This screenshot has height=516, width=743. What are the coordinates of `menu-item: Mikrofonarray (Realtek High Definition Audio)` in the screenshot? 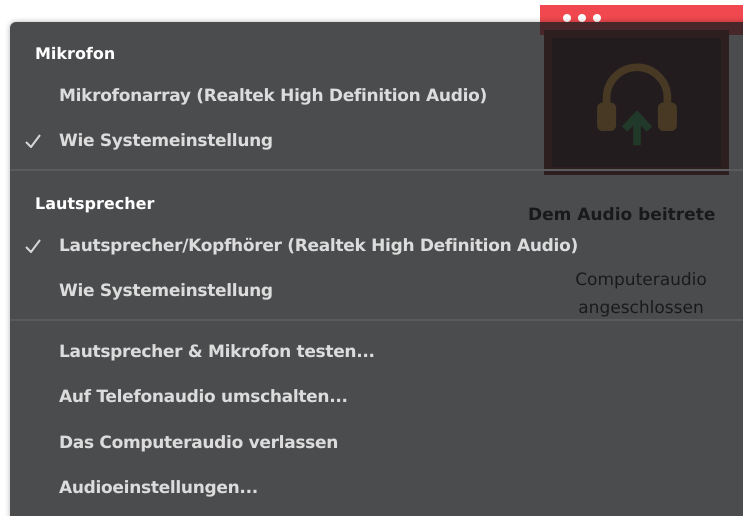 It's located at (248, 96).